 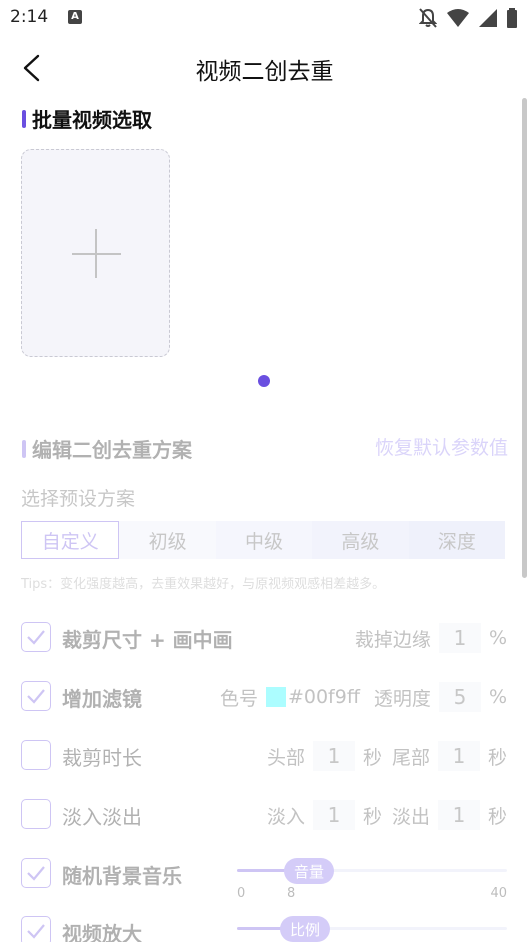 What do you see at coordinates (264, 18) in the screenshot?
I see `status-bar: 2:14 A` at bounding box center [264, 18].